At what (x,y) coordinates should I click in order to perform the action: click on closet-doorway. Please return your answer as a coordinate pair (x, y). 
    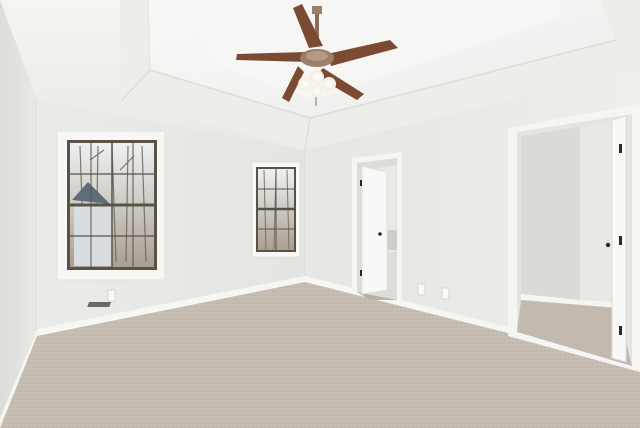
    Looking at the image, I should click on (574, 238).